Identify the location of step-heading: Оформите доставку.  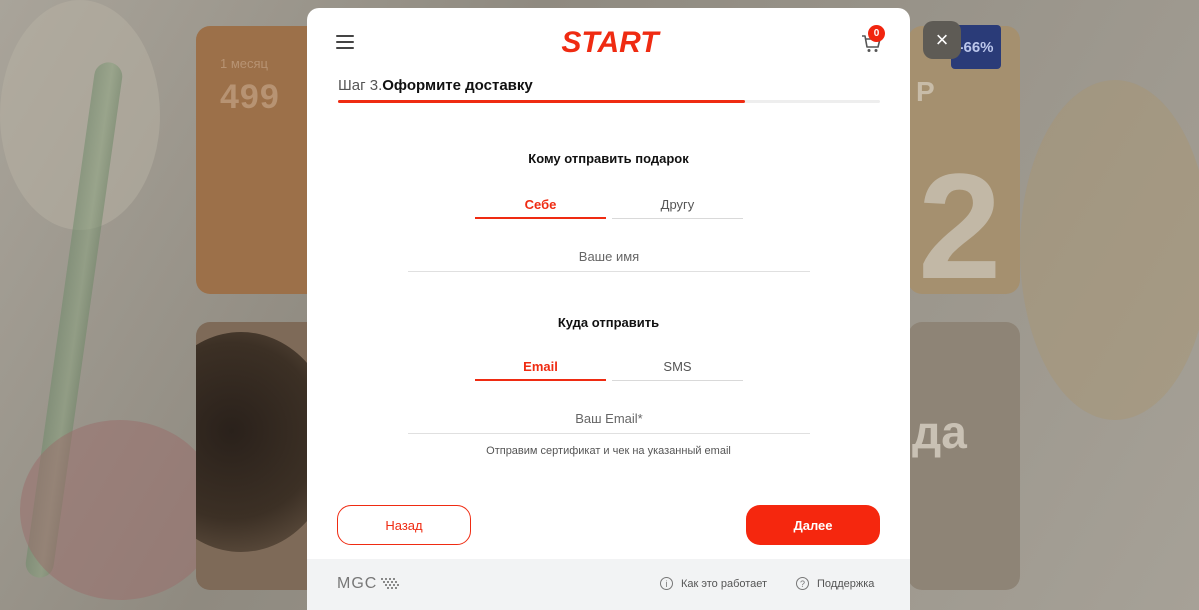
(457, 85).